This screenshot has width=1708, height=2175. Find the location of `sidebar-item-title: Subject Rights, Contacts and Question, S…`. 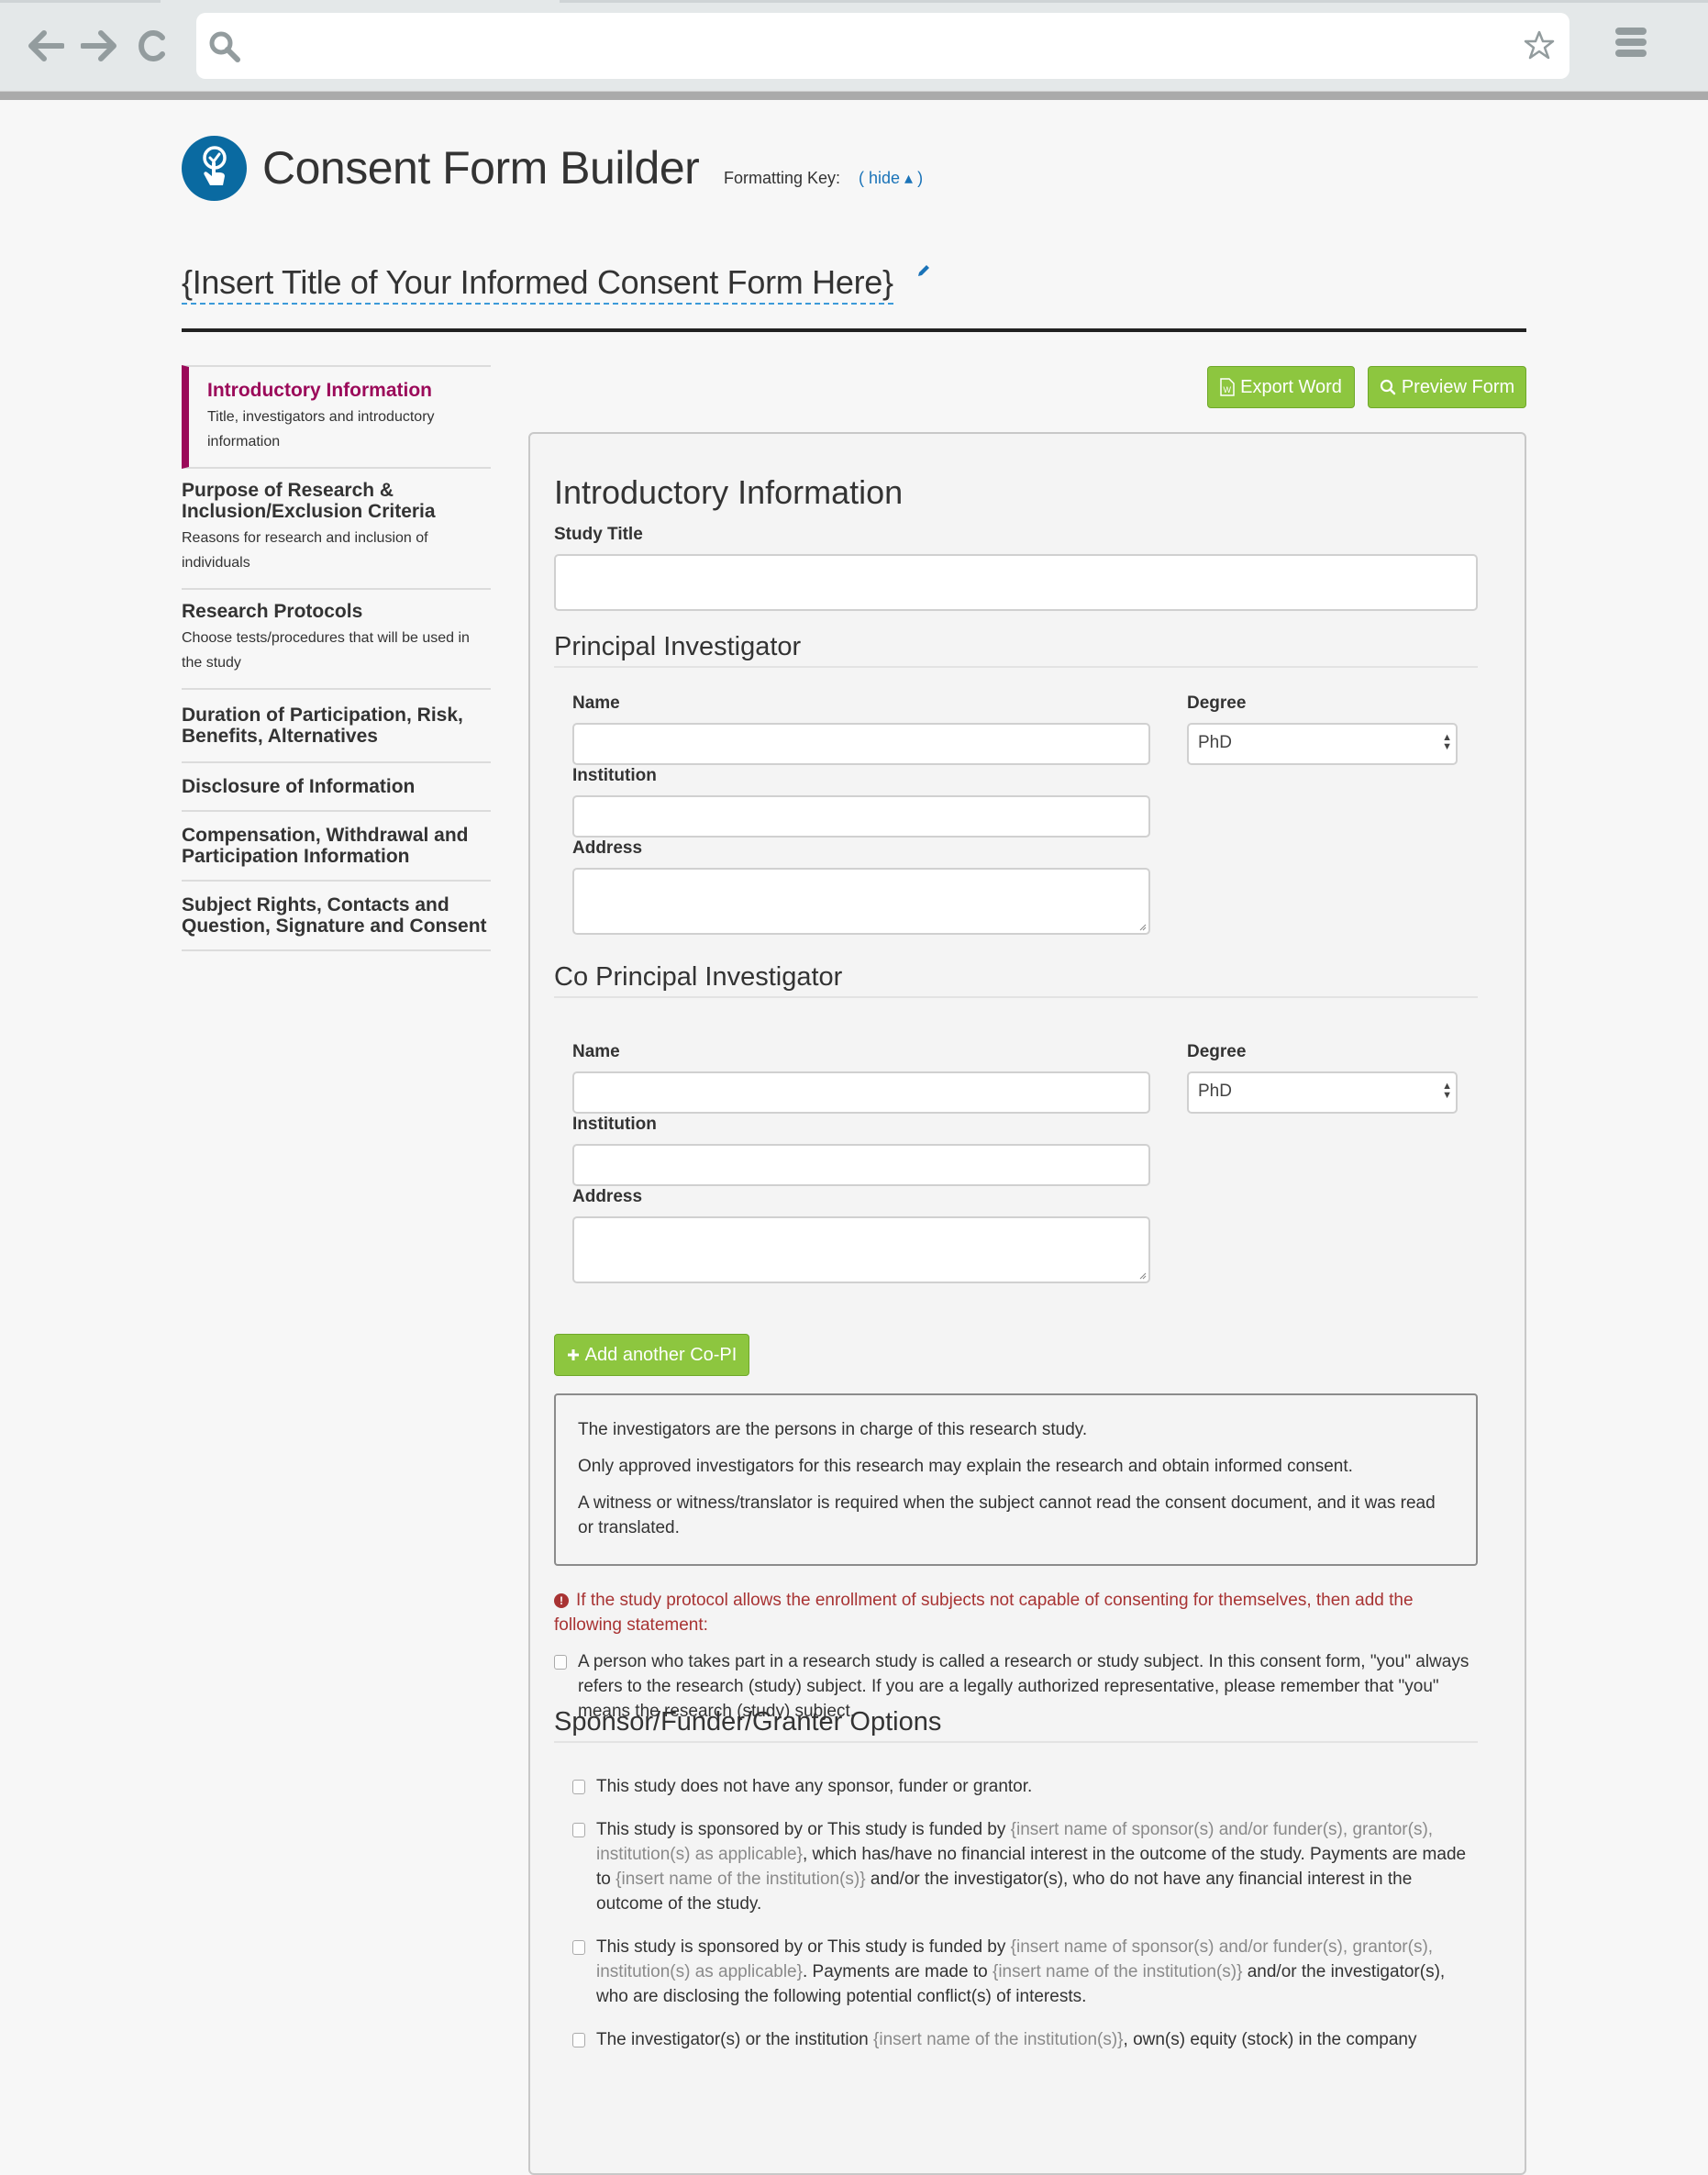

sidebar-item-title: Subject Rights, Contacts and Question, S… is located at coordinates (334, 915).